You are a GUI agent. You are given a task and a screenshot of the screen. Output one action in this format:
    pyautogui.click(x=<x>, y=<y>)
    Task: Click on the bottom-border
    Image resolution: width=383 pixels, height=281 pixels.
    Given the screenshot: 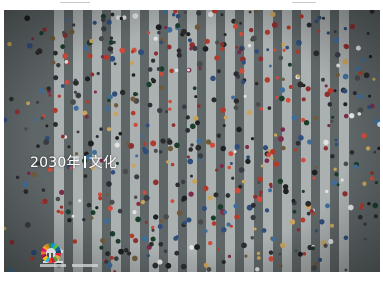 What is the action you would take?
    pyautogui.click(x=191, y=276)
    